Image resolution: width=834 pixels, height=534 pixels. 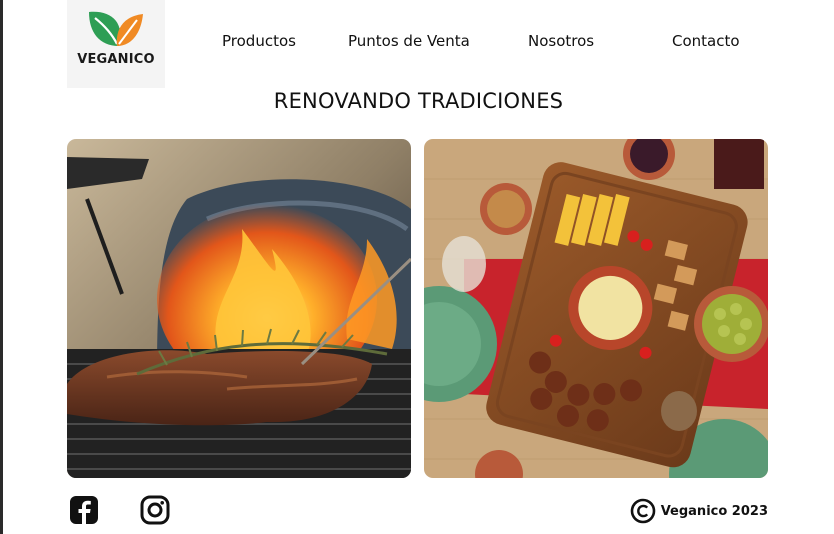 I want to click on nav-puntos-de-venta: Puntos de Venta, so click(x=409, y=41).